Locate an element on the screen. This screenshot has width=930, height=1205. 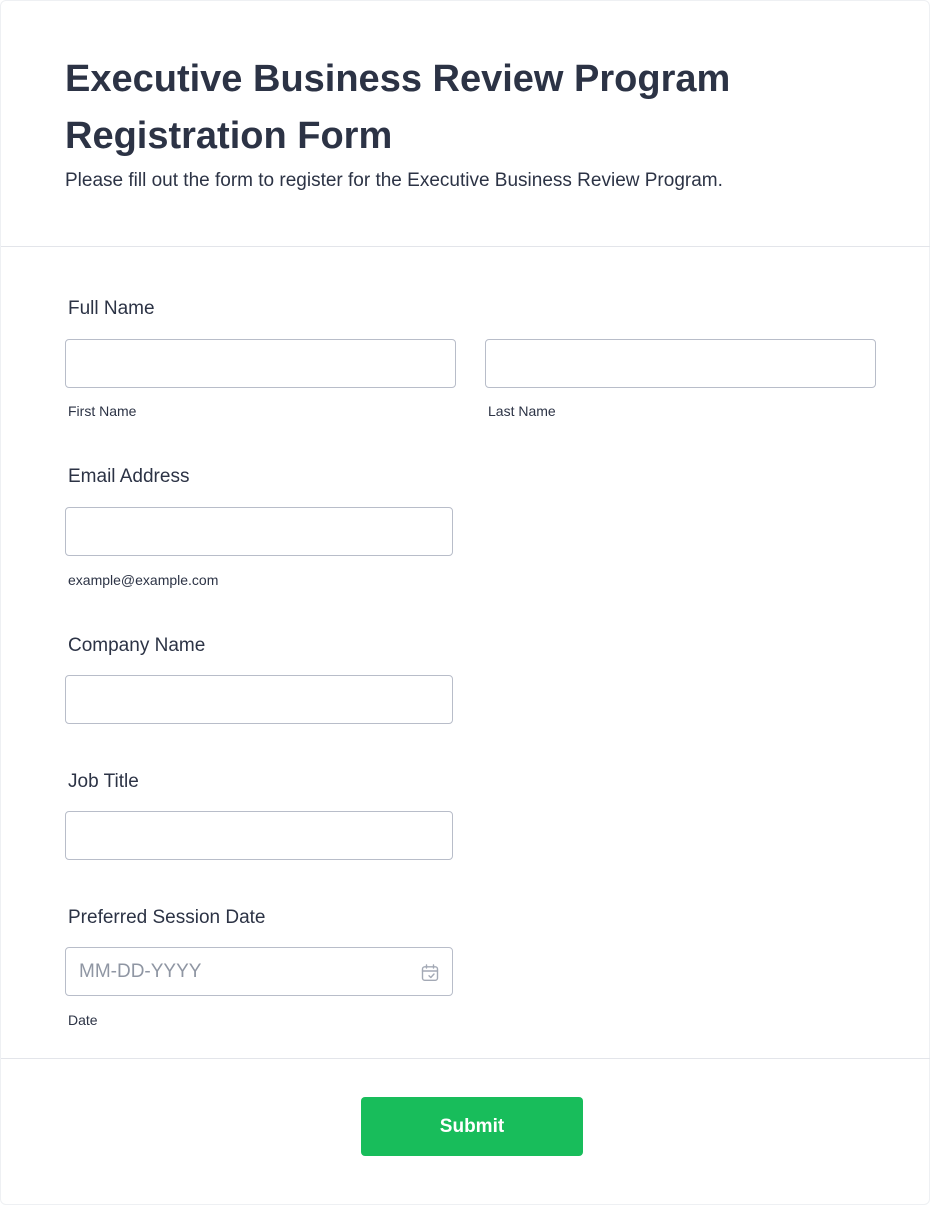
last-name-input is located at coordinates (680, 363).